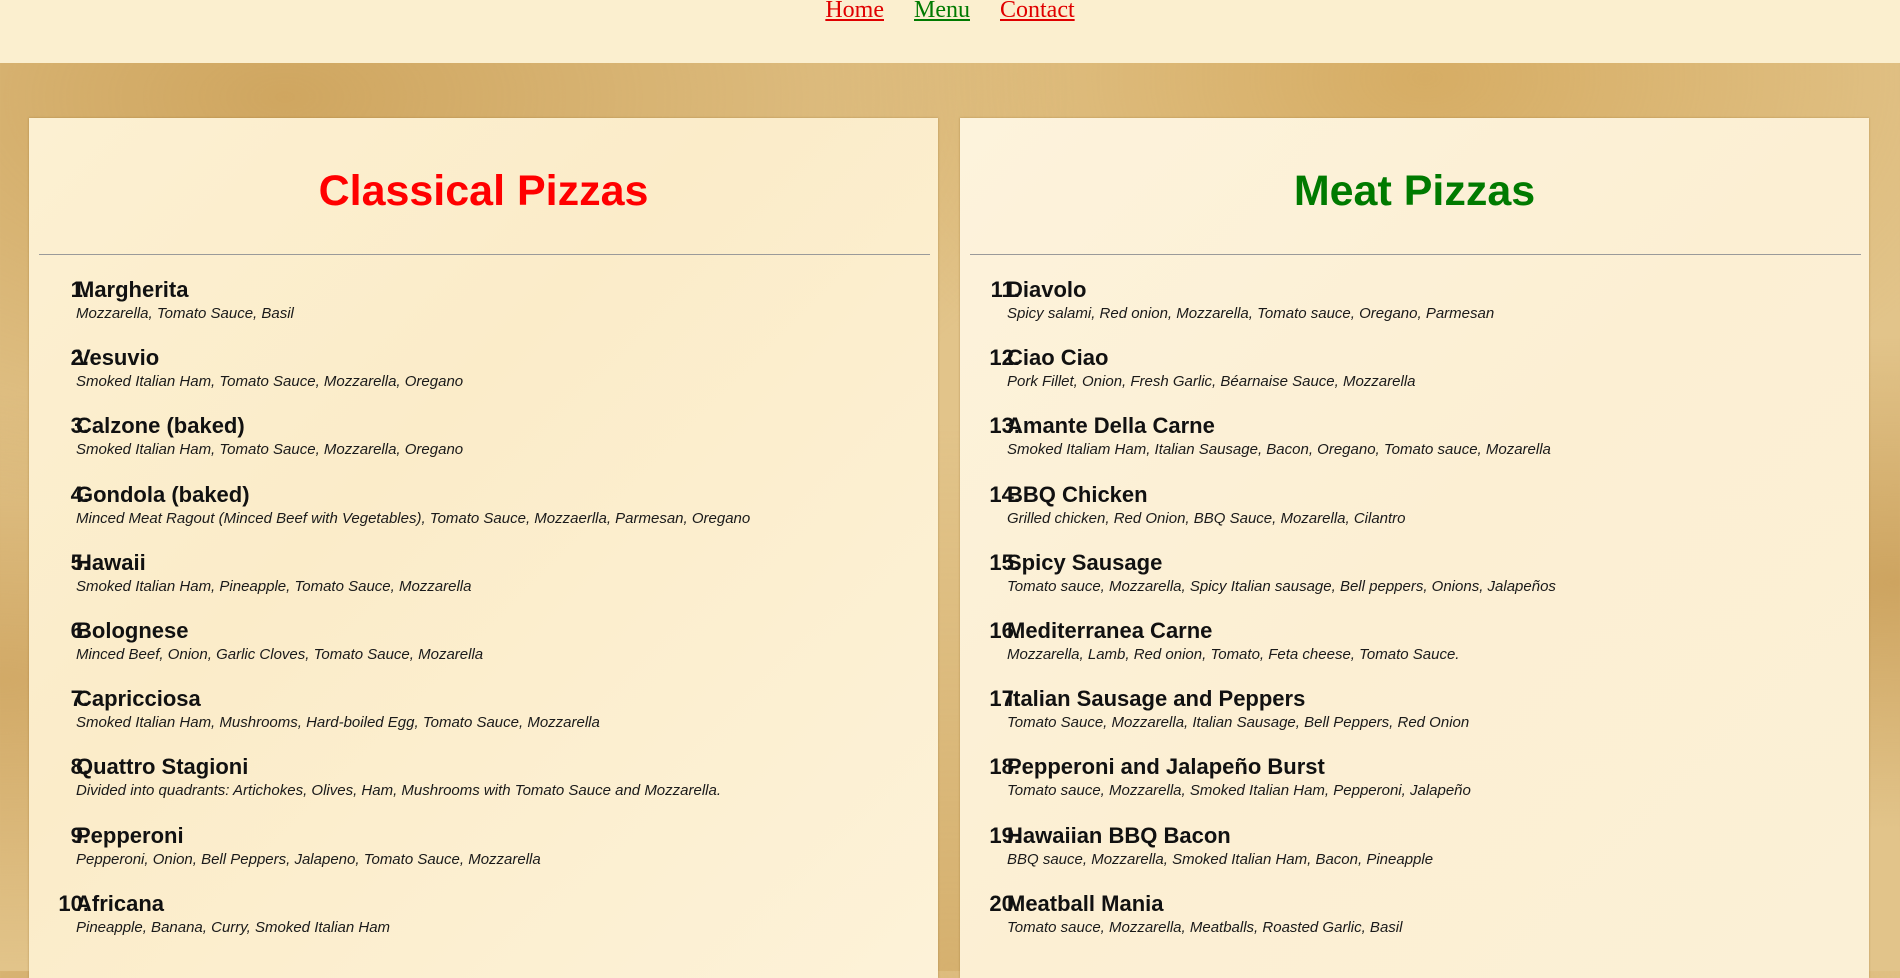 Image resolution: width=1900 pixels, height=978 pixels. What do you see at coordinates (1077, 494) in the screenshot?
I see `pizza-name: BBQ Chicken` at bounding box center [1077, 494].